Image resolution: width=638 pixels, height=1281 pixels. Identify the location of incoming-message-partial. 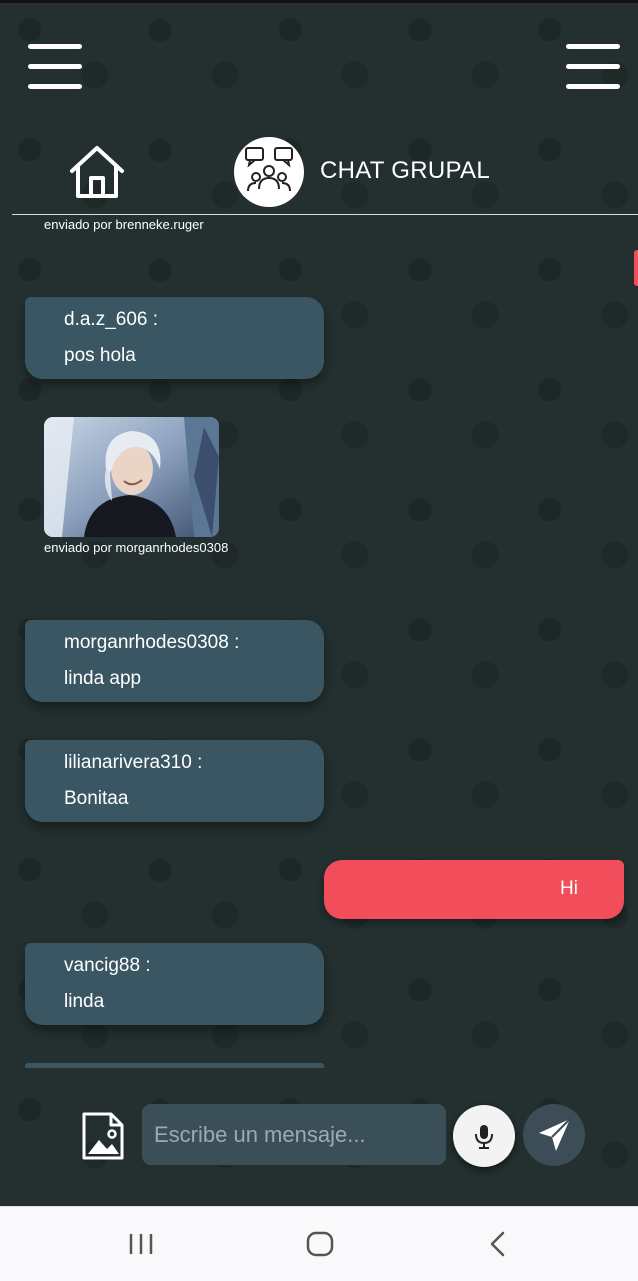
(174, 1065).